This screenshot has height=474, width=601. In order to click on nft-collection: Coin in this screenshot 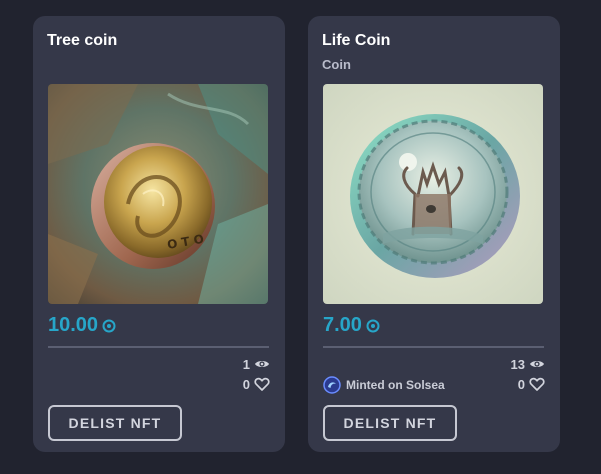, I will do `click(336, 64)`.